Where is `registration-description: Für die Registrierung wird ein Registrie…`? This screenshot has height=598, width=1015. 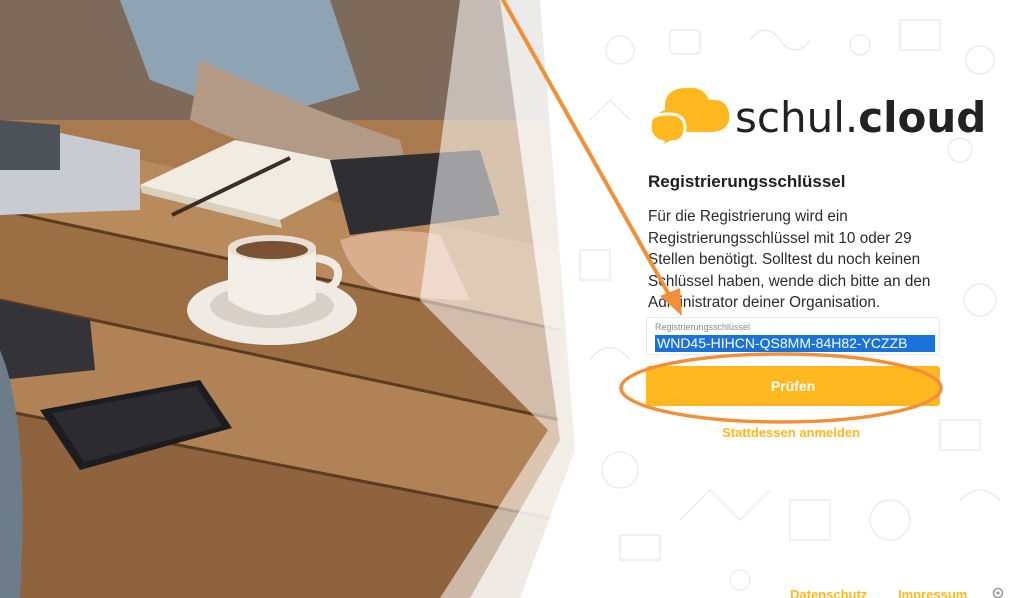 registration-description: Für die Registrierung wird ein Registrie… is located at coordinates (789, 259).